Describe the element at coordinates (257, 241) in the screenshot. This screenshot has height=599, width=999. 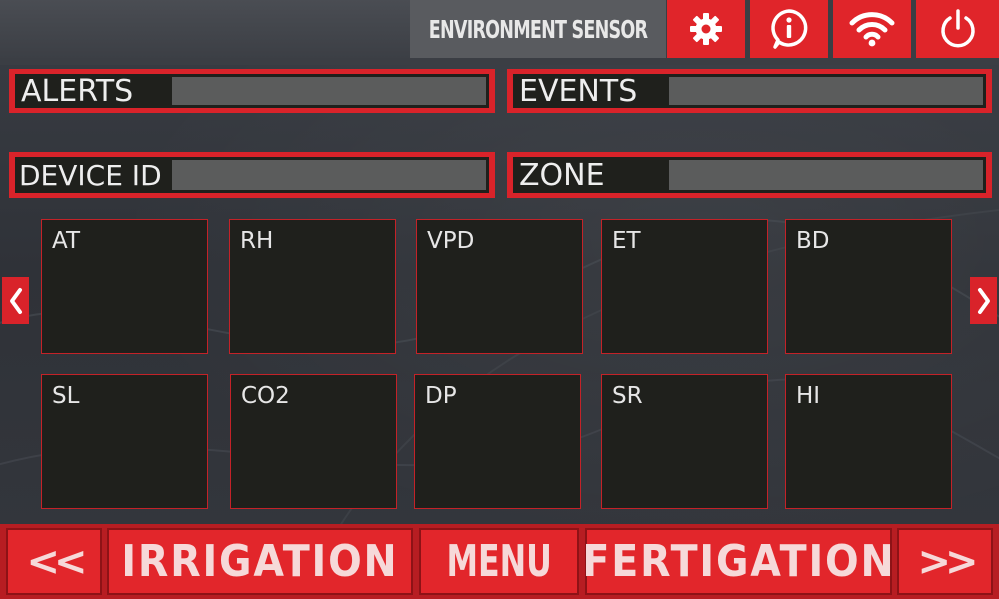
I see `tile-label: RH` at that location.